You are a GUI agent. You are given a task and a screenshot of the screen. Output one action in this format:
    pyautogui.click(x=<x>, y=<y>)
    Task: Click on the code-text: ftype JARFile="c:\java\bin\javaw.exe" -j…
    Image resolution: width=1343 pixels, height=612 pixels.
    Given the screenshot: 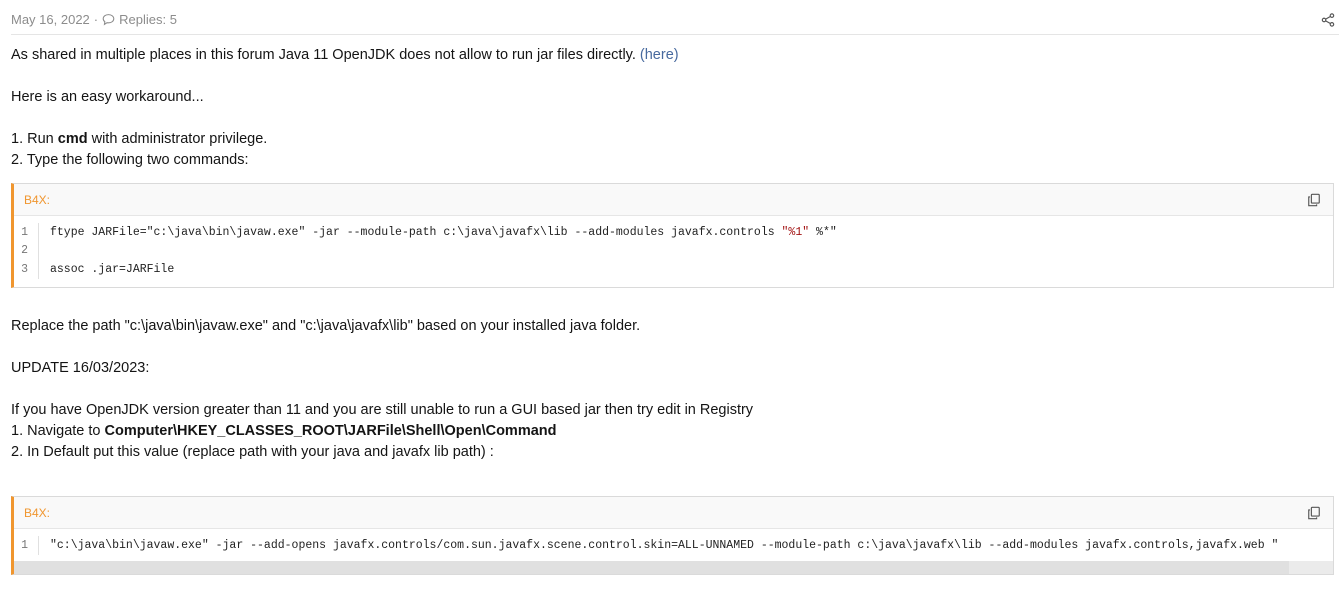 What is the action you would take?
    pyautogui.click(x=438, y=232)
    